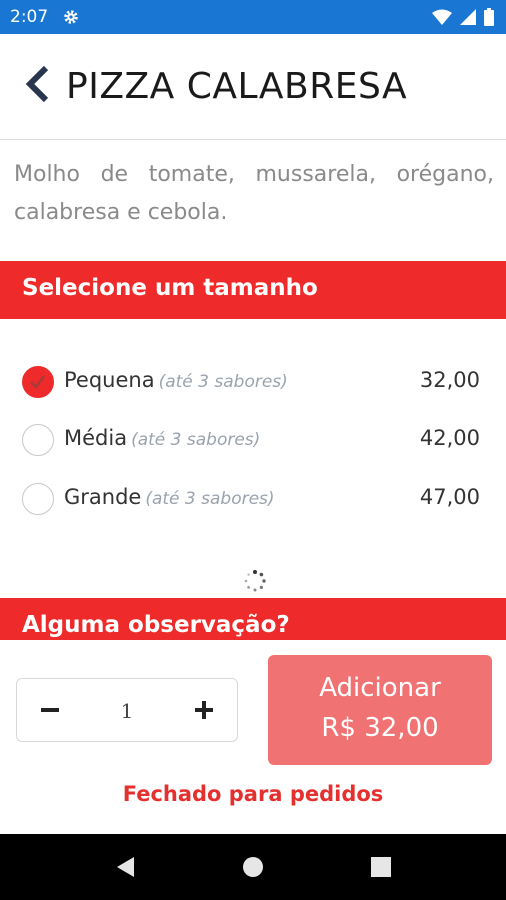  What do you see at coordinates (449, 497) in the screenshot?
I see `option-price: 47,00` at bounding box center [449, 497].